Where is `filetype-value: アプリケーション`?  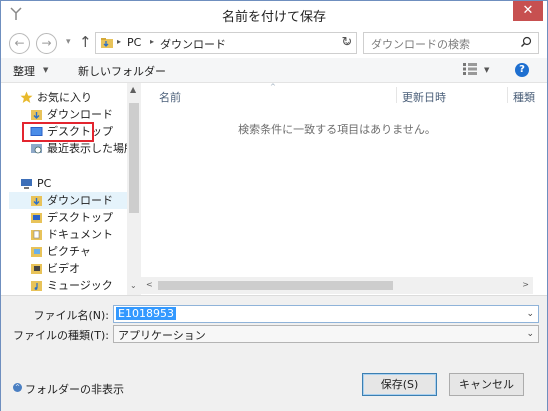 filetype-value: アプリケーション is located at coordinates (162, 335).